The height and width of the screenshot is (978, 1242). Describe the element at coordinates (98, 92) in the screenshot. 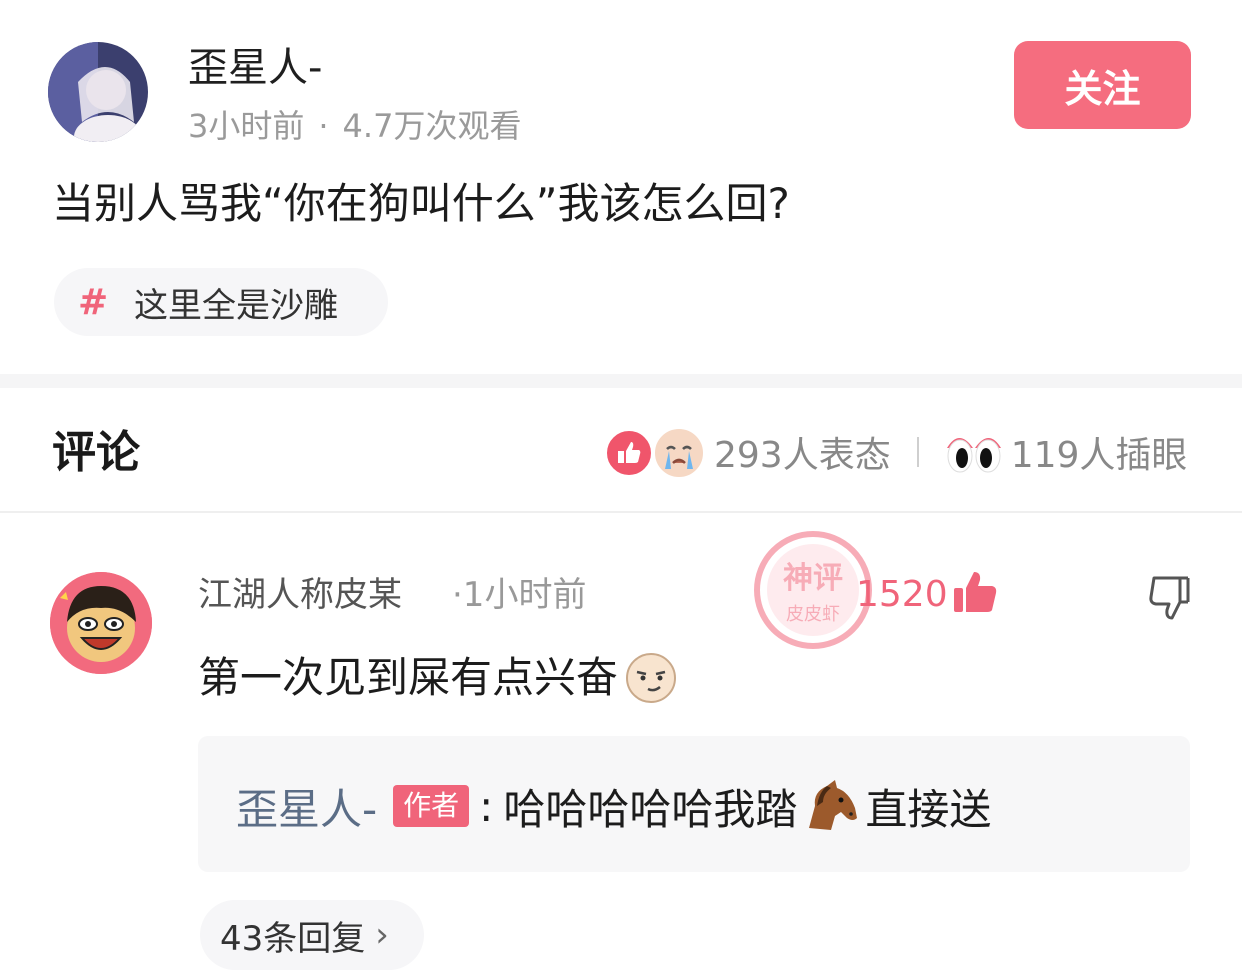

I see `author-avatar` at that location.